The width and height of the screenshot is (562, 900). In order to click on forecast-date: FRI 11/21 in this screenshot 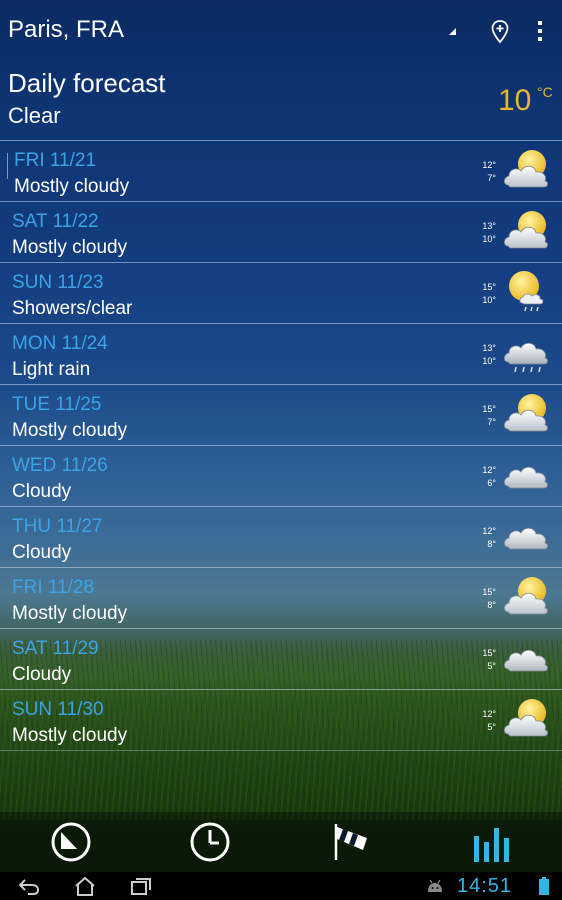, I will do `click(55, 160)`.